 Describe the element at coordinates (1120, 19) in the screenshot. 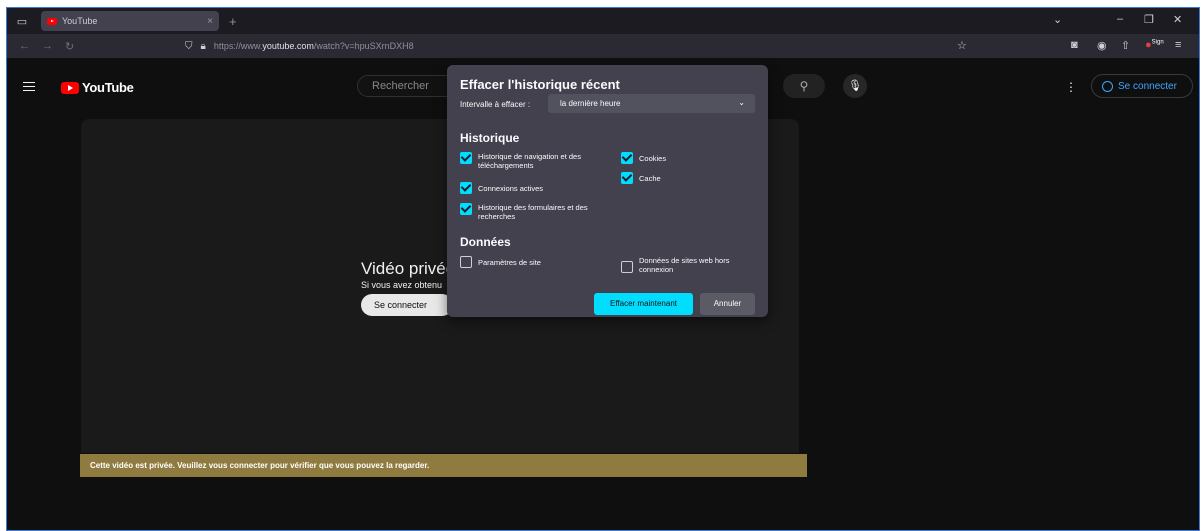

I see `minimize-button: –` at that location.